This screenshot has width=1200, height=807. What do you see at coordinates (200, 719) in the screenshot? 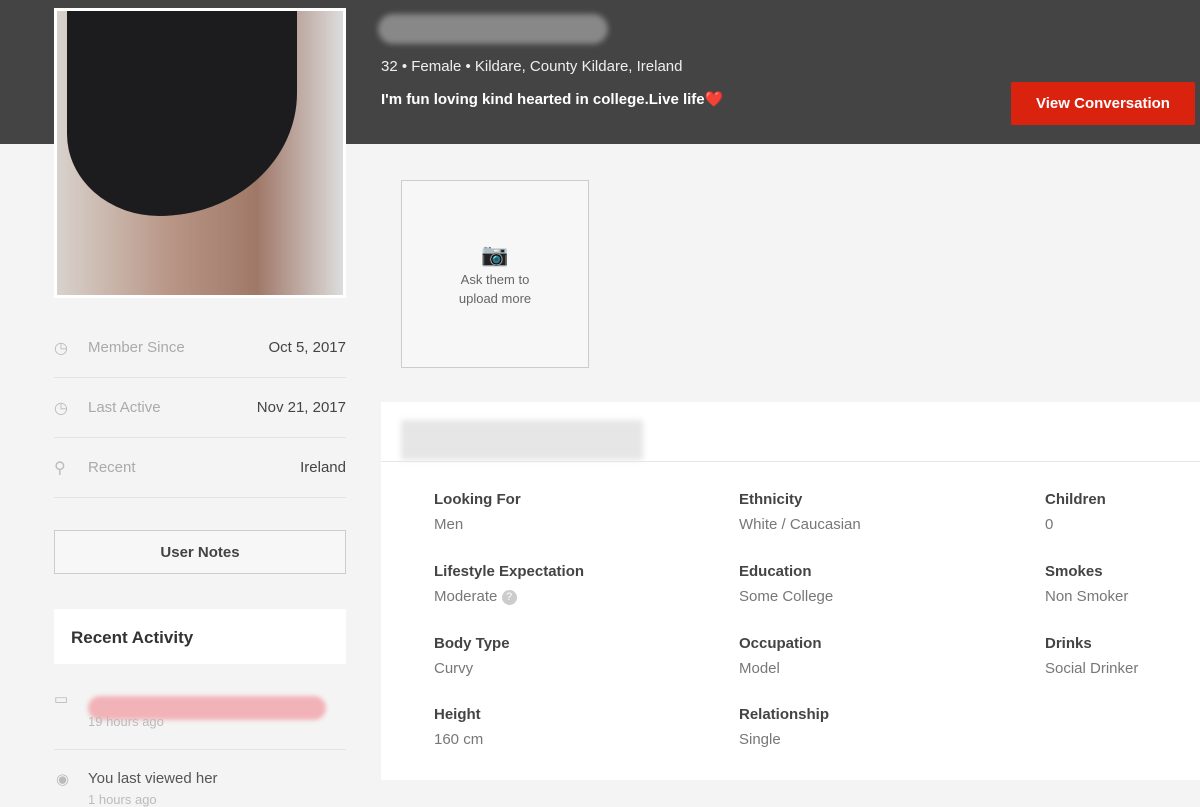
I see `activity-item: ▭ 19 hours ago` at bounding box center [200, 719].